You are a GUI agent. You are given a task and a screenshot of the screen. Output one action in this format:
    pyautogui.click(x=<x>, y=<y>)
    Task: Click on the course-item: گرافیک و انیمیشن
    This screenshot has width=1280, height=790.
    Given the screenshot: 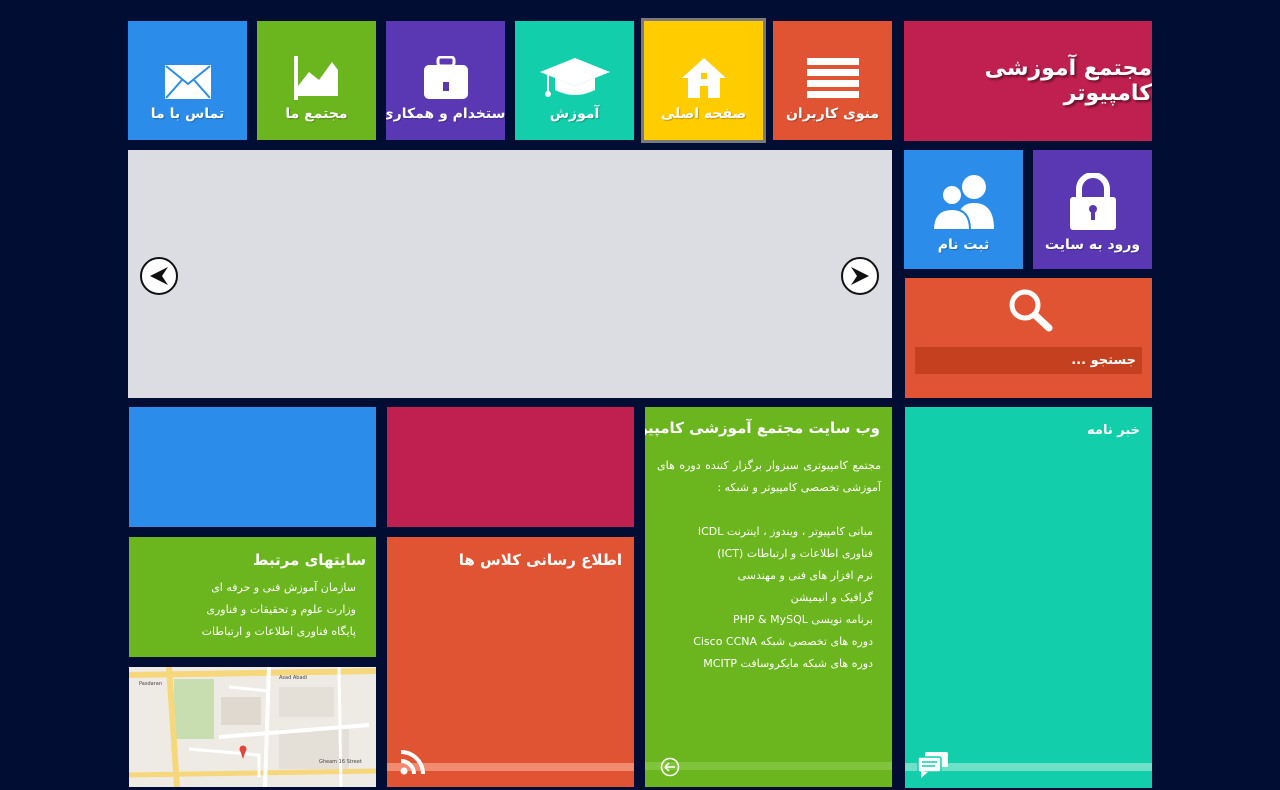 What is the action you would take?
    pyautogui.click(x=831, y=597)
    